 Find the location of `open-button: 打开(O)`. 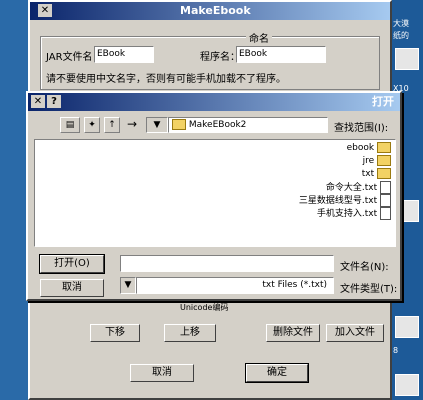

open-button: 打开(O) is located at coordinates (72, 264).